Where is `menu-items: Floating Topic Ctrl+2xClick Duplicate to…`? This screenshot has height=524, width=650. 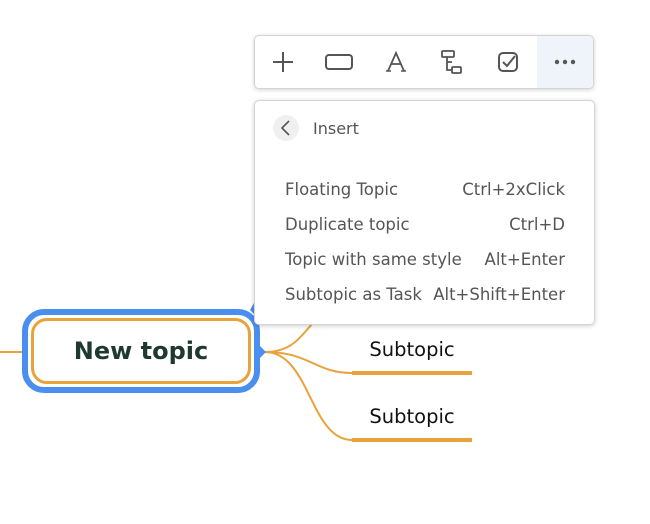 menu-items: Floating Topic Ctrl+2xClick Duplicate to… is located at coordinates (425, 242).